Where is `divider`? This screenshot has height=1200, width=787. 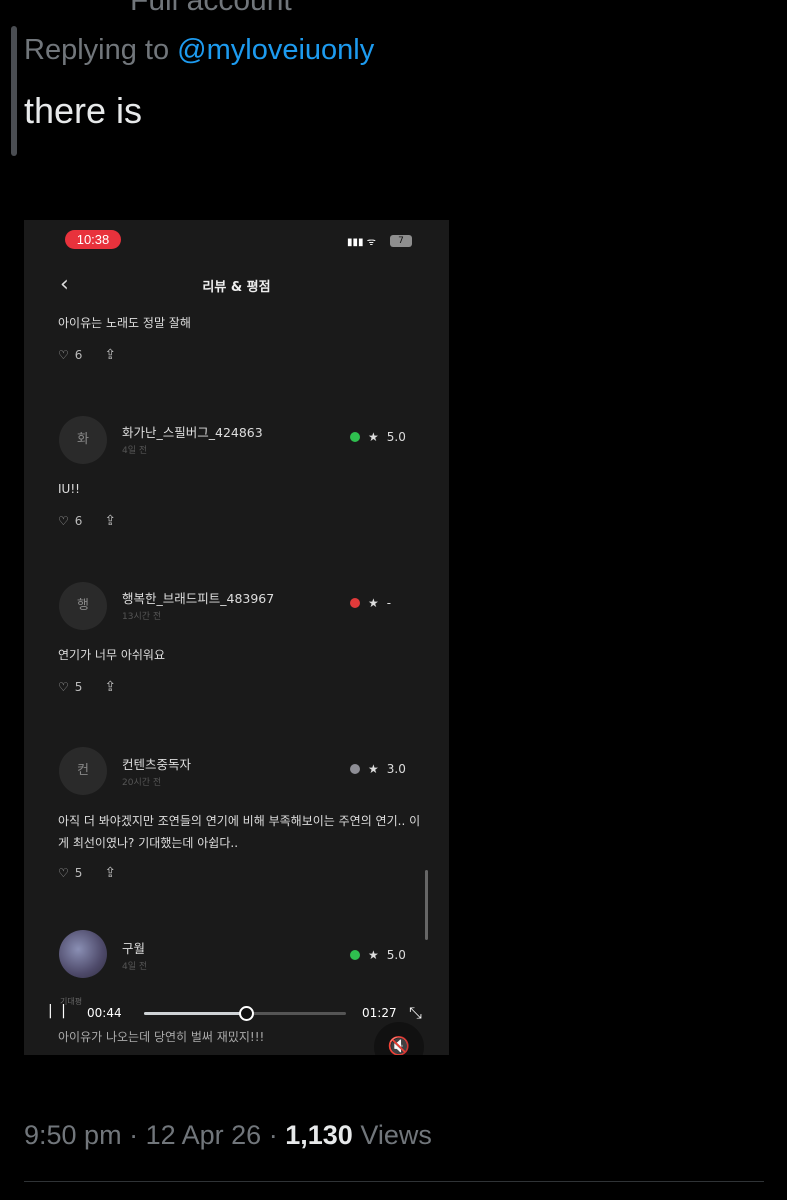
divider is located at coordinates (394, 1181).